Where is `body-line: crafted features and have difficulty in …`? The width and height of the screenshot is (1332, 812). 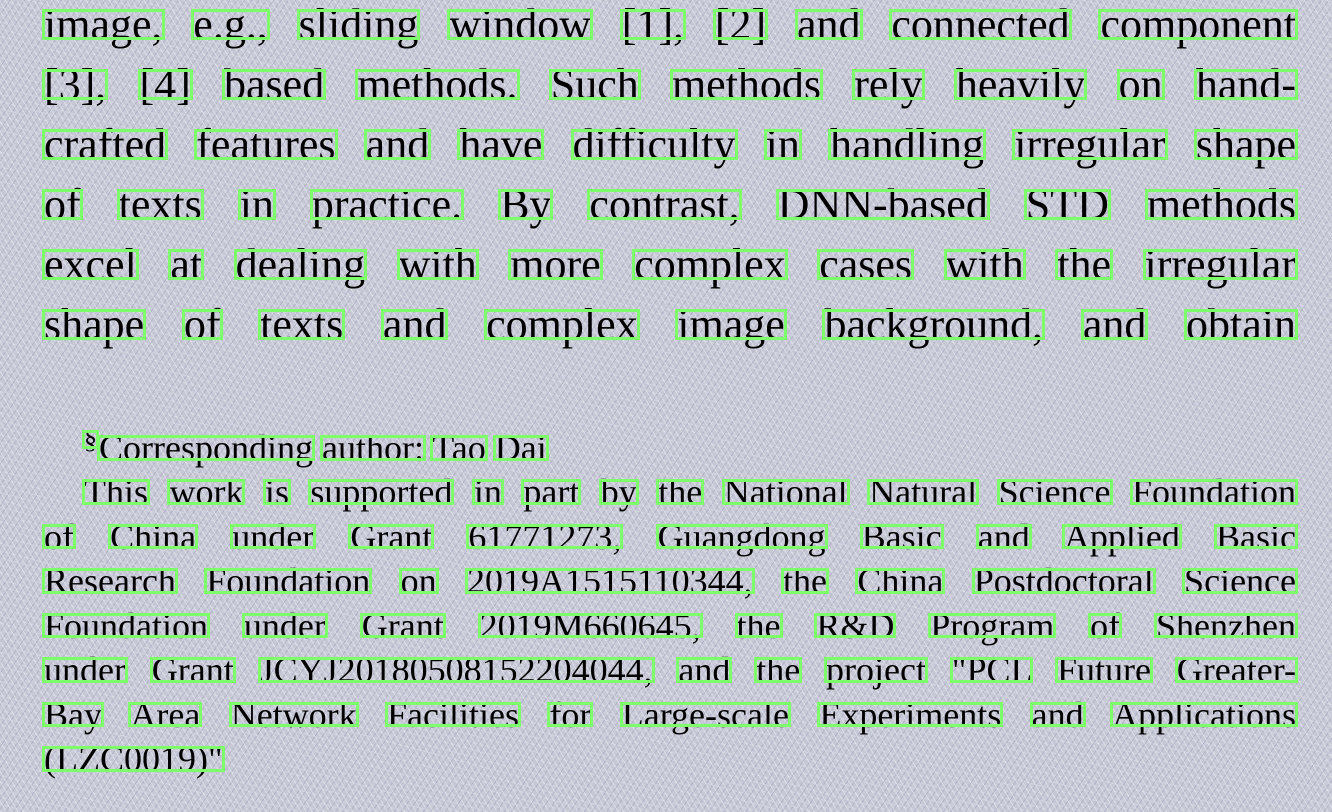
body-line: crafted features and have difficulty in … is located at coordinates (670, 144).